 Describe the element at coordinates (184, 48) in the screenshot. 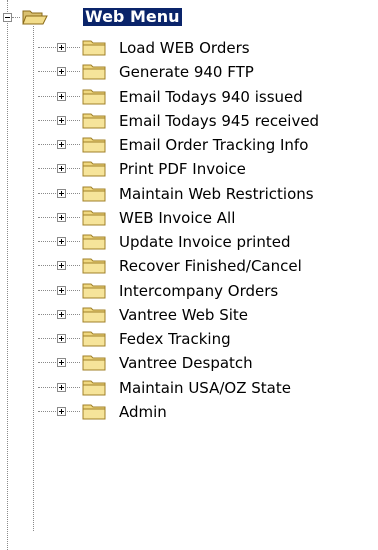

I see `tree-node-label: Load WEB Orders` at that location.